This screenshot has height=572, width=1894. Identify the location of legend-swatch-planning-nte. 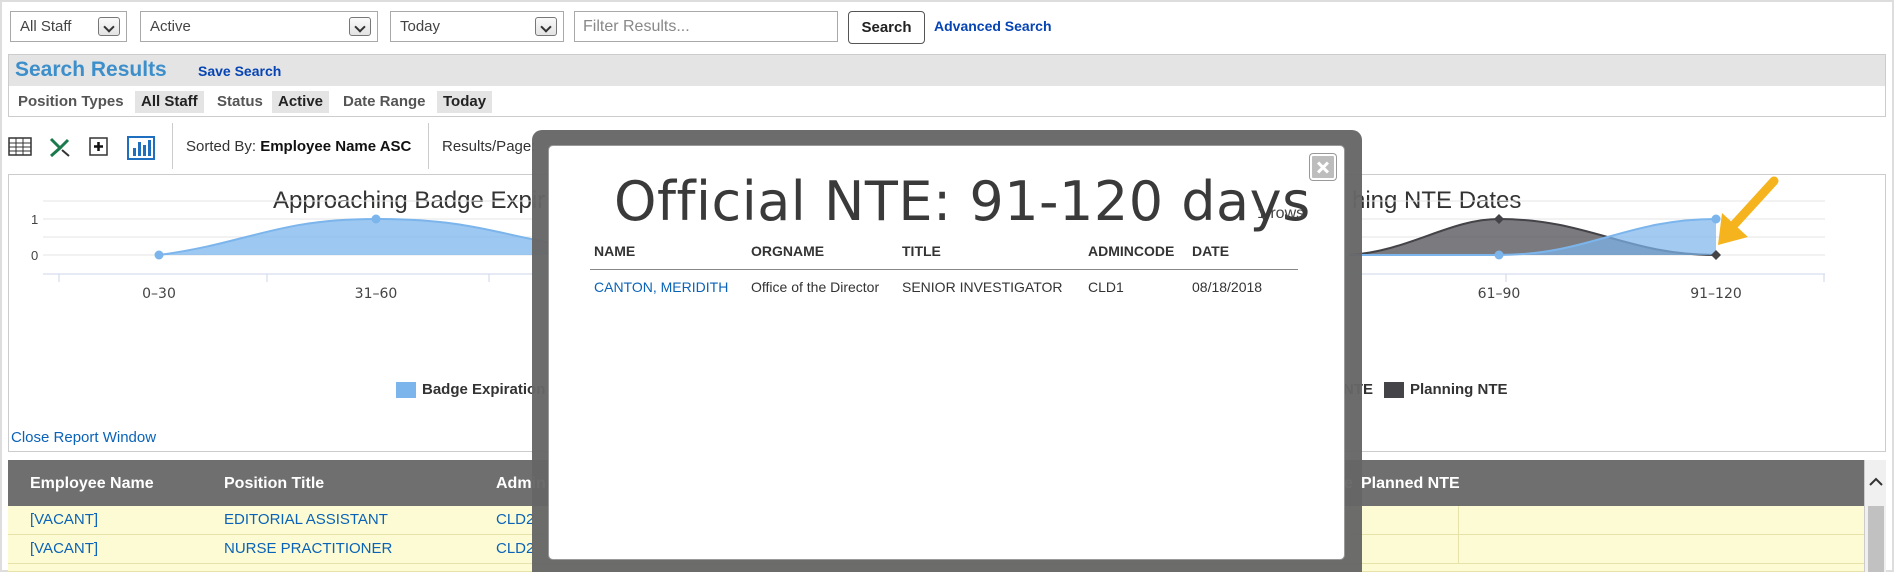
(1394, 390).